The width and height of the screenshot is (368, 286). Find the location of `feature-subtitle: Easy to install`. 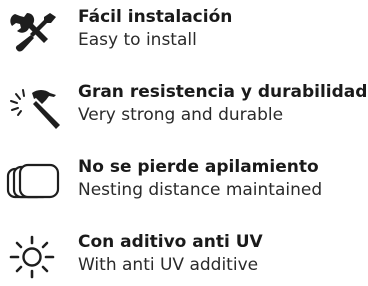

feature-subtitle: Easy to install is located at coordinates (137, 40).